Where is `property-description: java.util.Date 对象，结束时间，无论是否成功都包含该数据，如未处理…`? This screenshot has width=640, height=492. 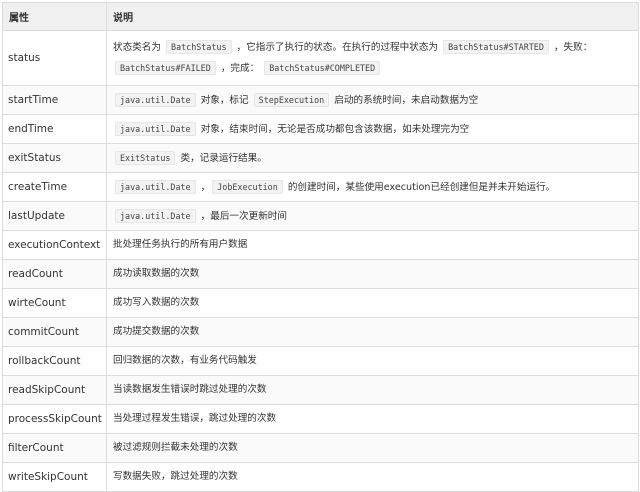 property-description: java.util.Date 对象，结束时间，无论是否成功都包含该数据，如未处理… is located at coordinates (372, 129).